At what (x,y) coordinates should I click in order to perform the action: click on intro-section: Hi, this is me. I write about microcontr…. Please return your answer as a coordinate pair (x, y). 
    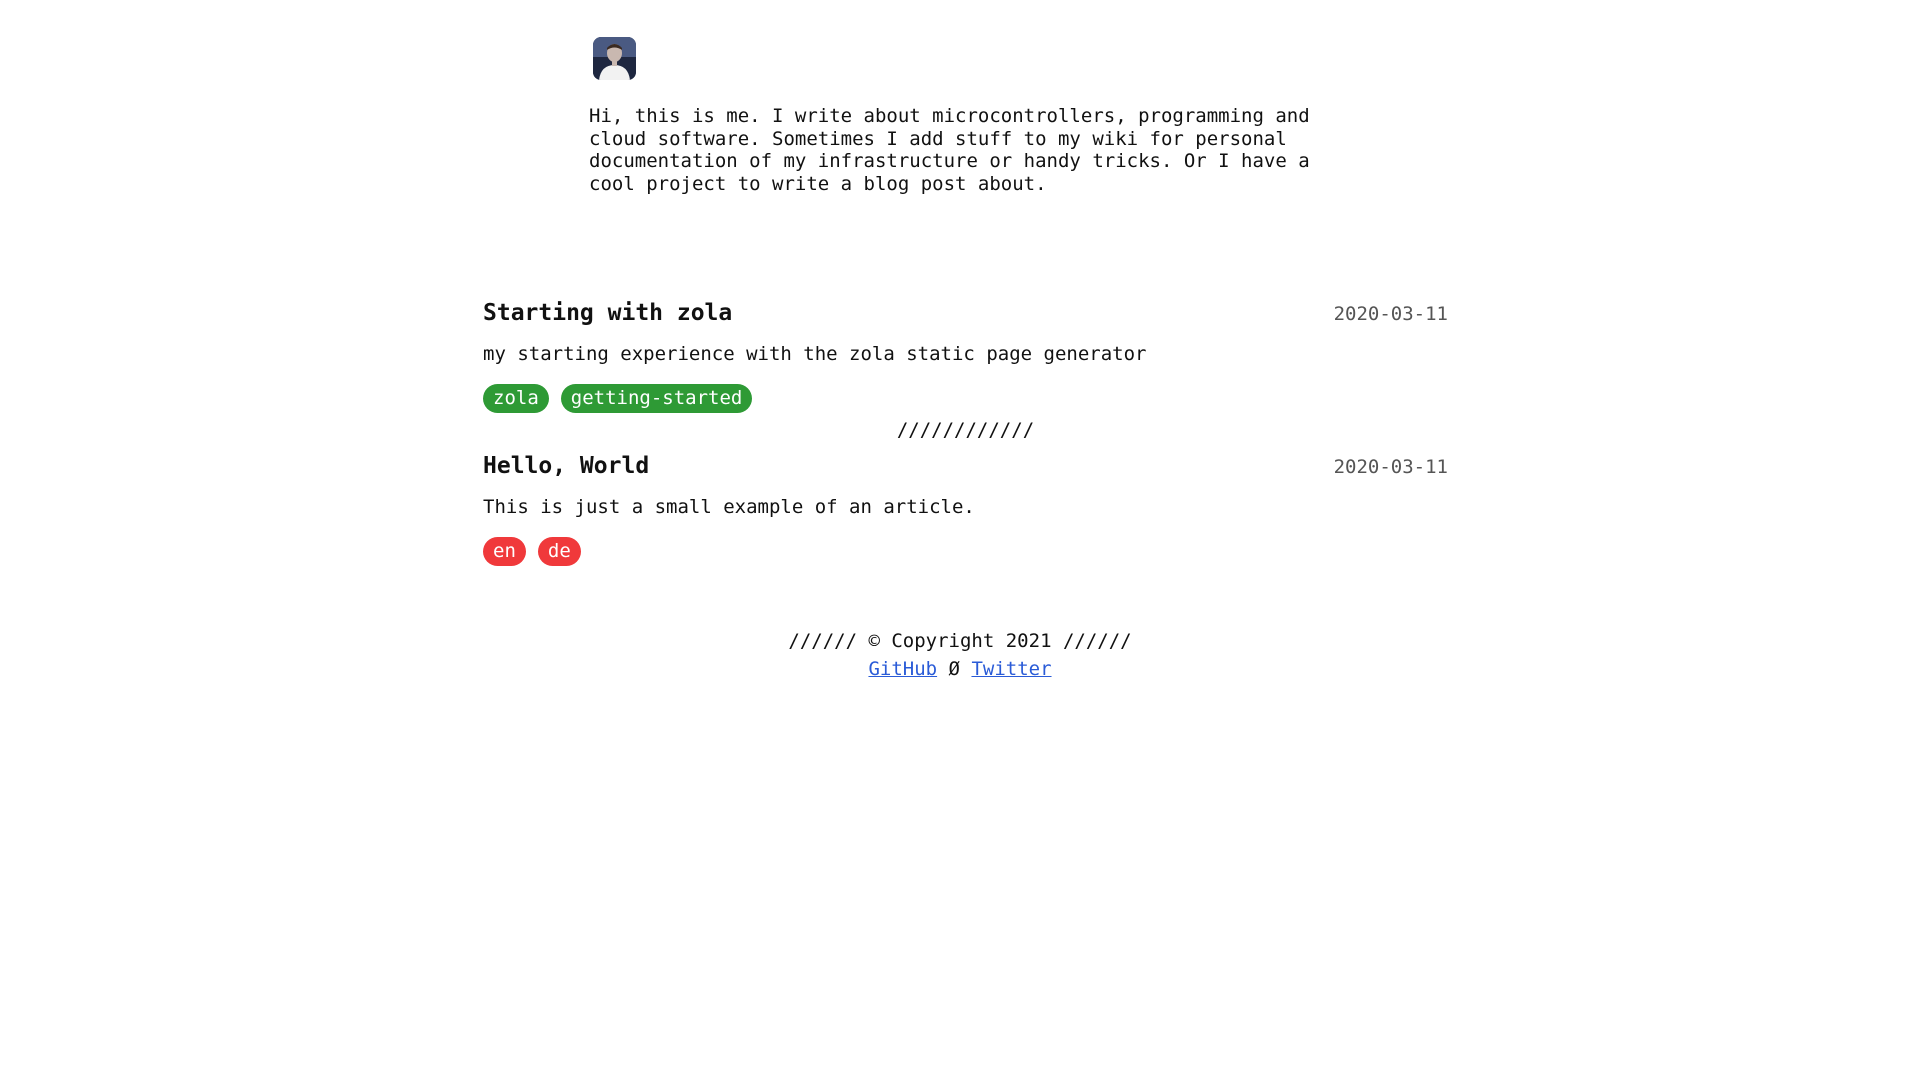
    Looking at the image, I should click on (969, 116).